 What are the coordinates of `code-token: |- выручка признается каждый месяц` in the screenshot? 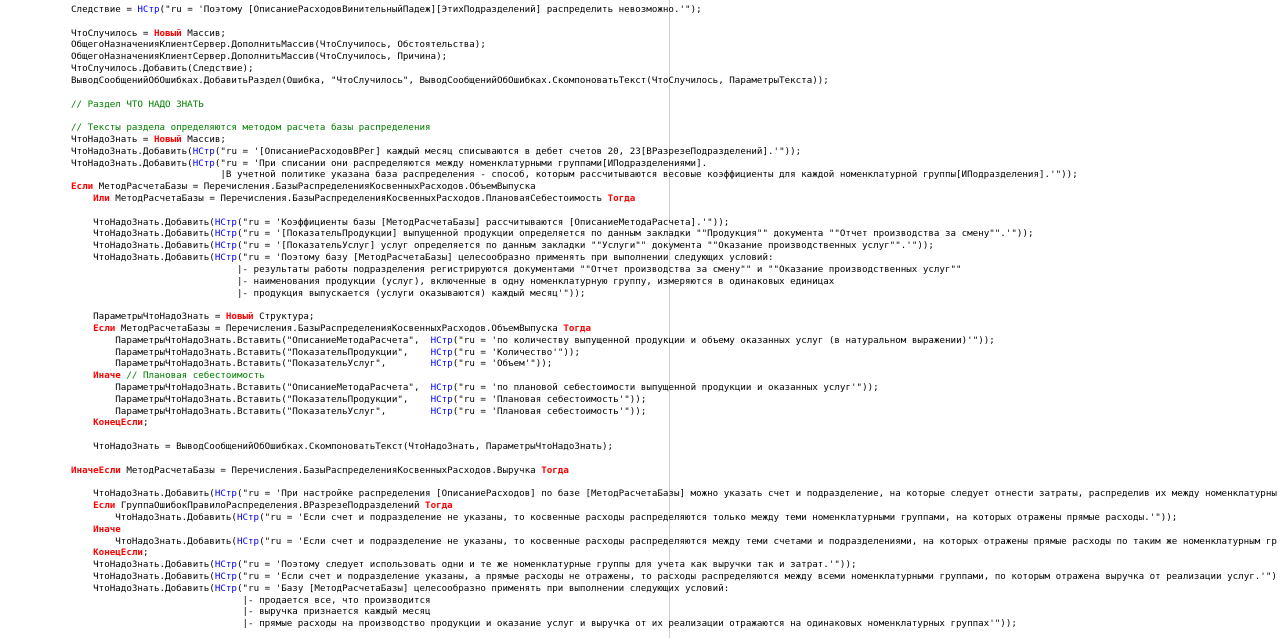 It's located at (336, 612).